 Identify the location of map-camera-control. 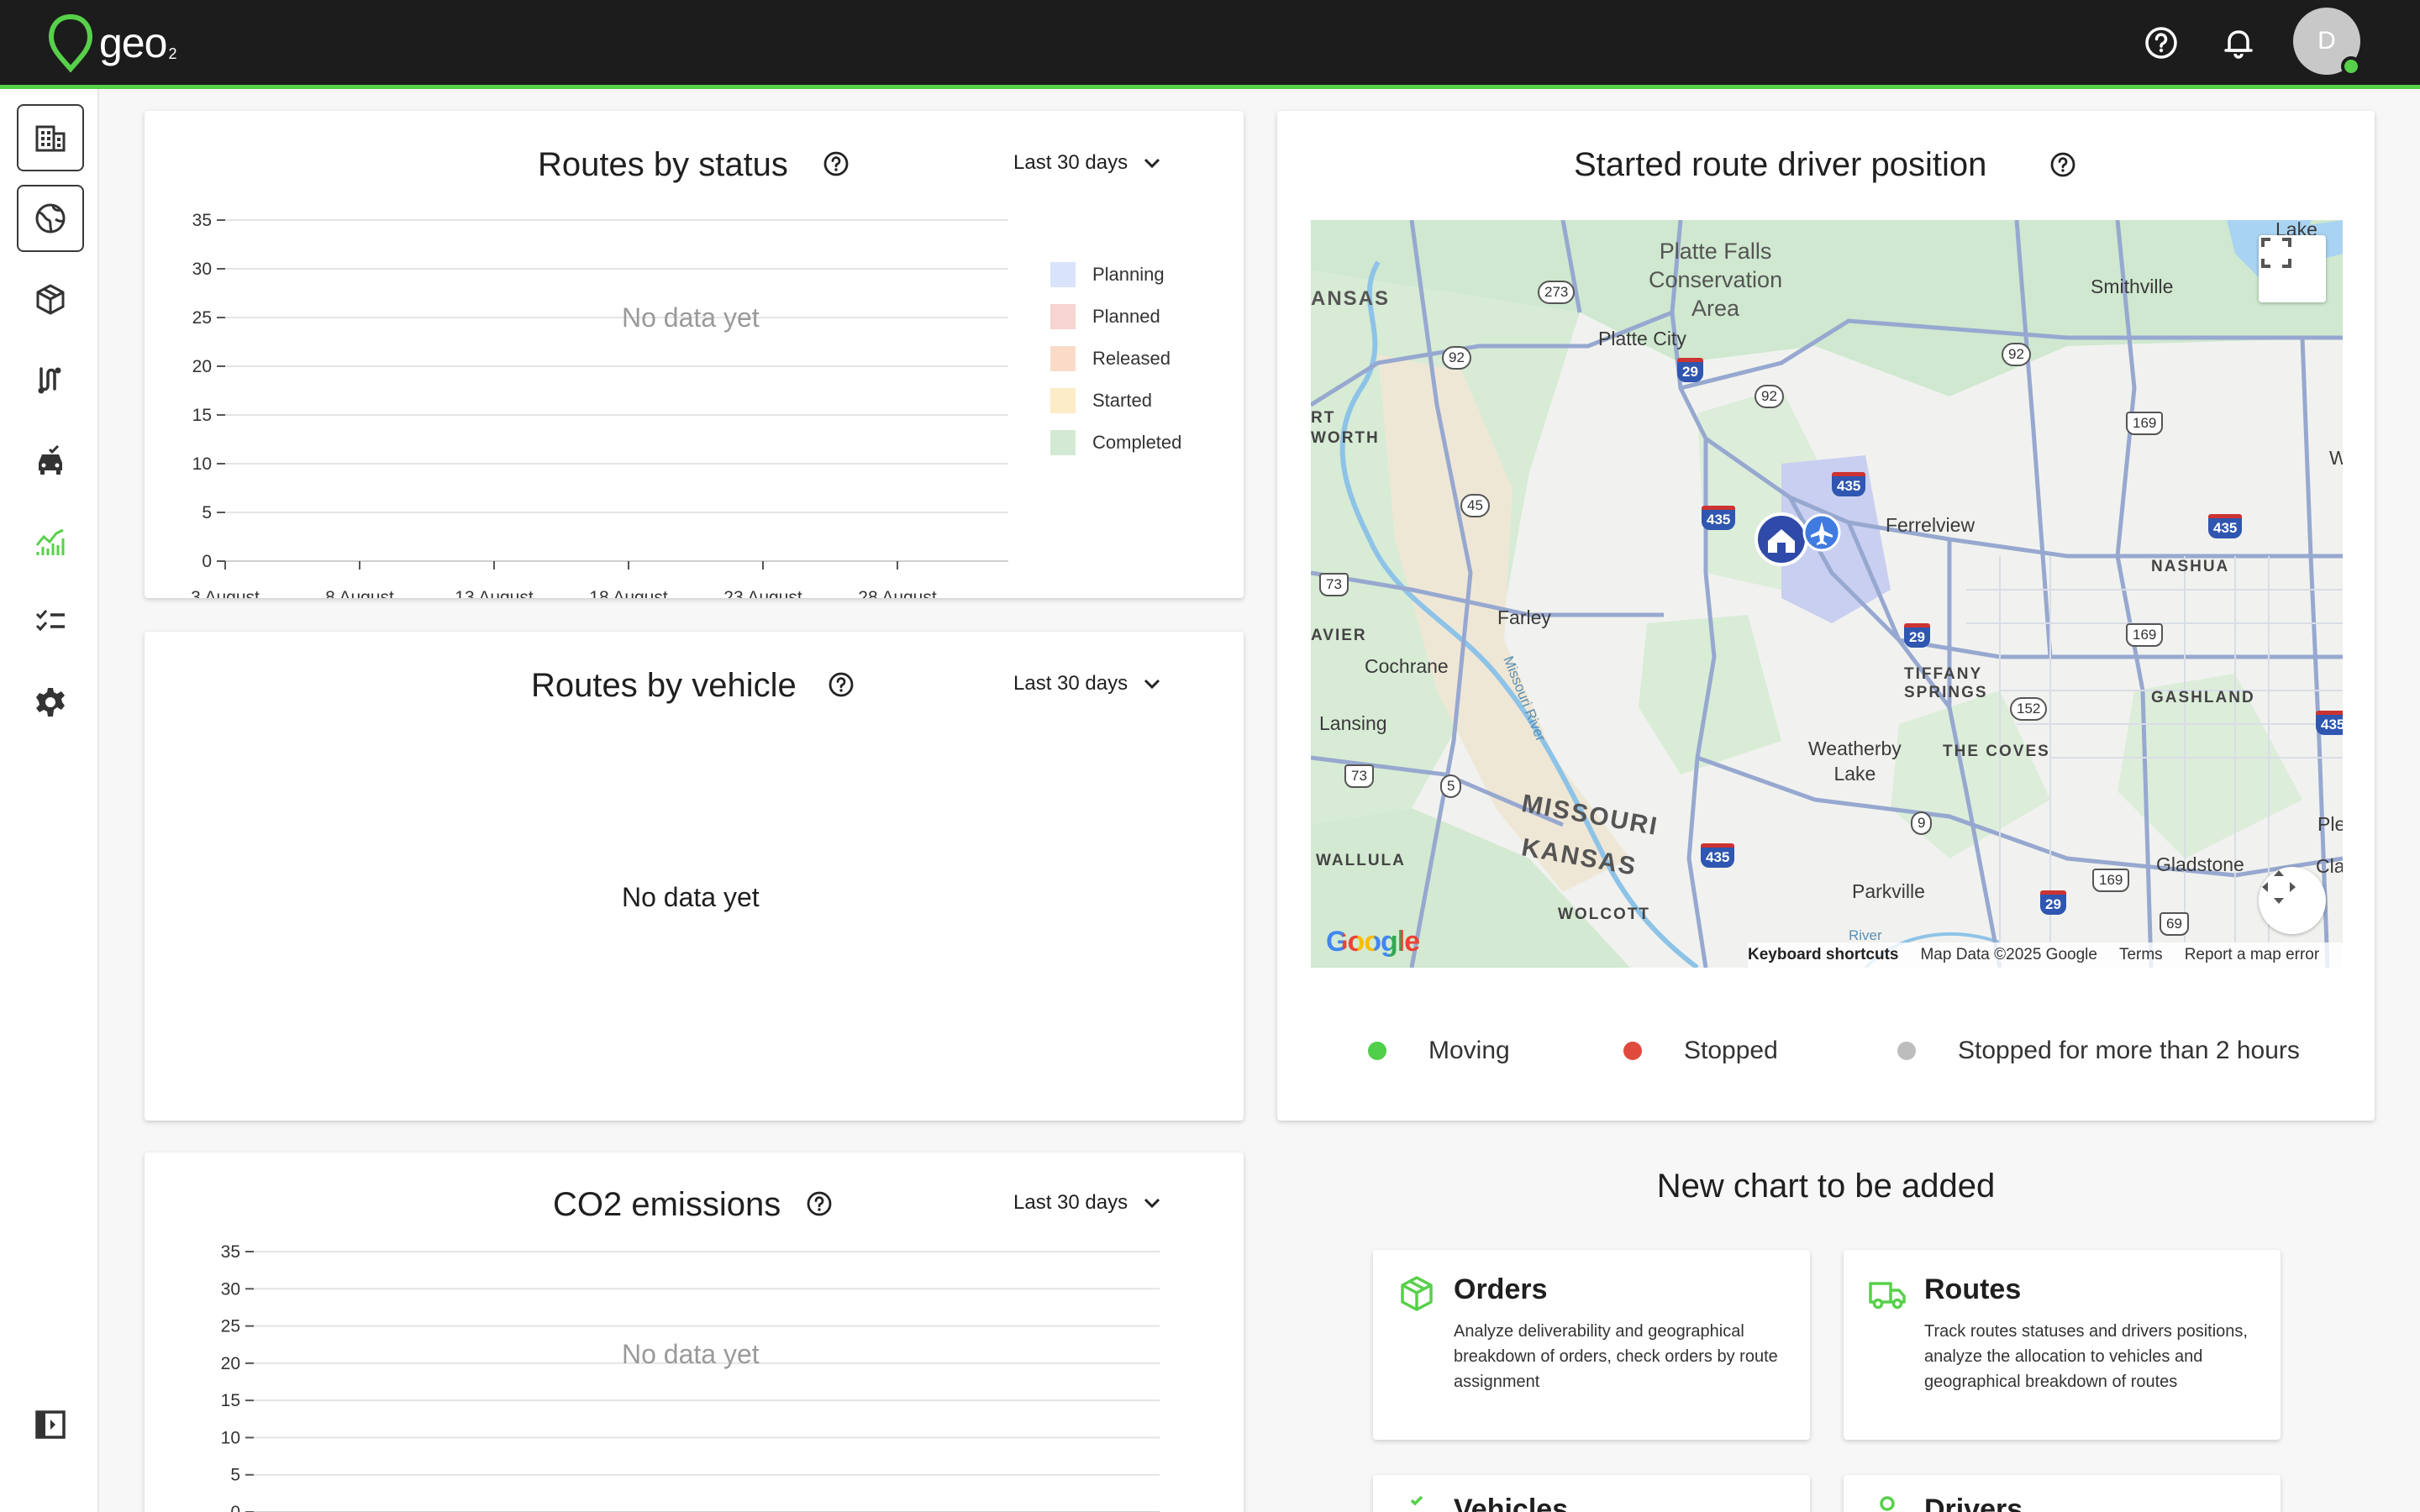
(2292, 900).